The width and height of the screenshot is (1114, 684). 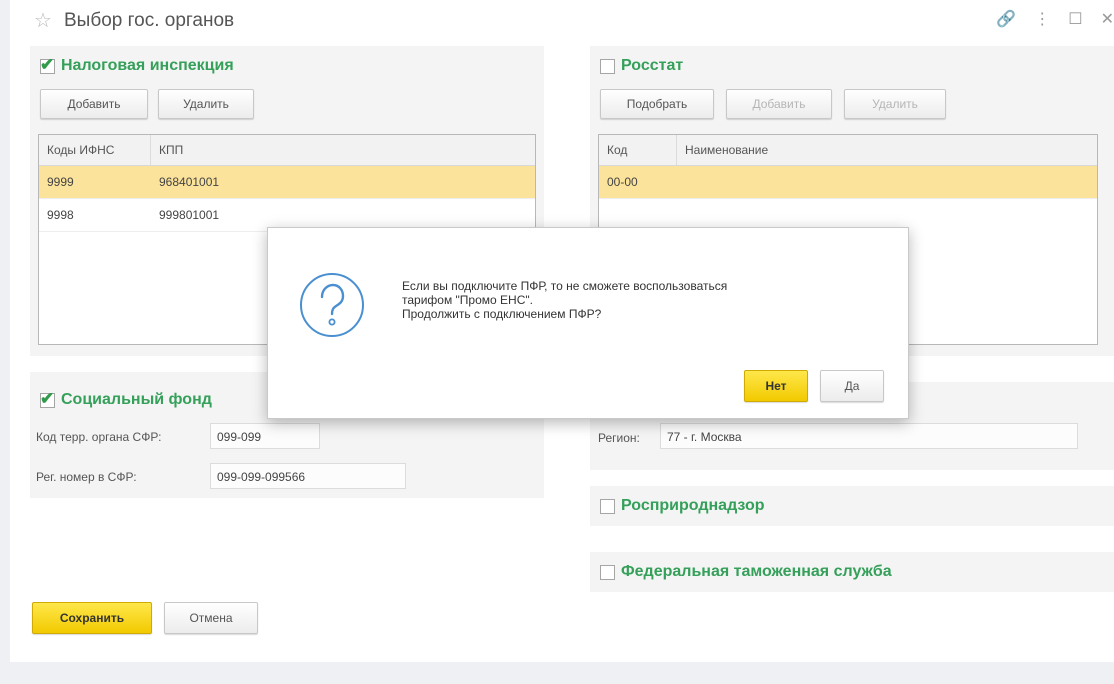 I want to click on cell-ifns-code: 9999, so click(x=60, y=182).